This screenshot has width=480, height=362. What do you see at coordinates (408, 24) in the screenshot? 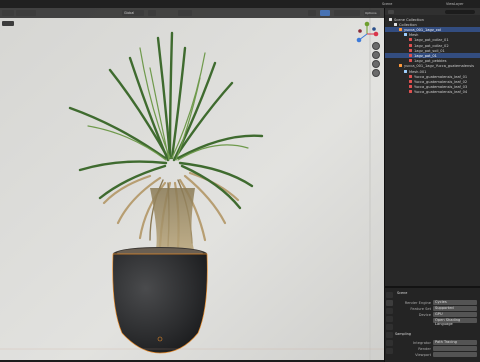
I see `outliner-row-label: Collection` at bounding box center [408, 24].